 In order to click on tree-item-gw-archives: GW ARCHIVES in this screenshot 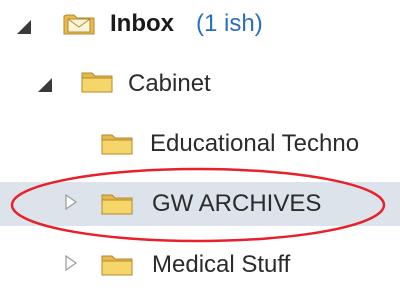, I will do `click(200, 204)`.